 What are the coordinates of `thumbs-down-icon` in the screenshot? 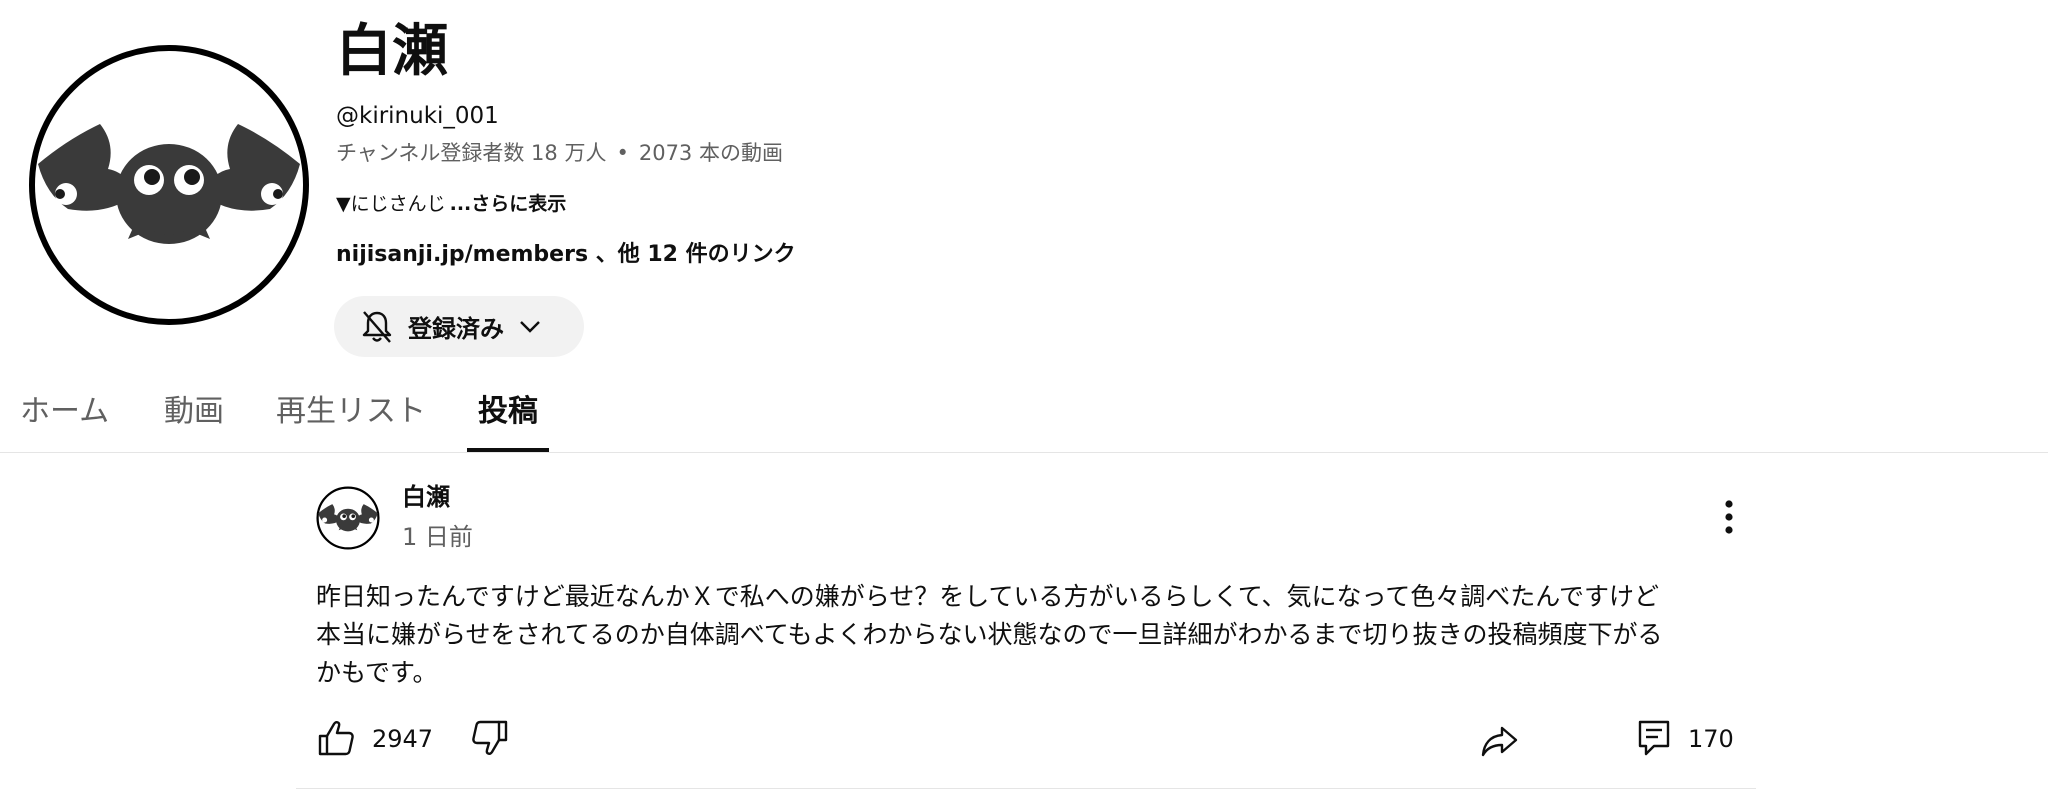 It's located at (490, 737).